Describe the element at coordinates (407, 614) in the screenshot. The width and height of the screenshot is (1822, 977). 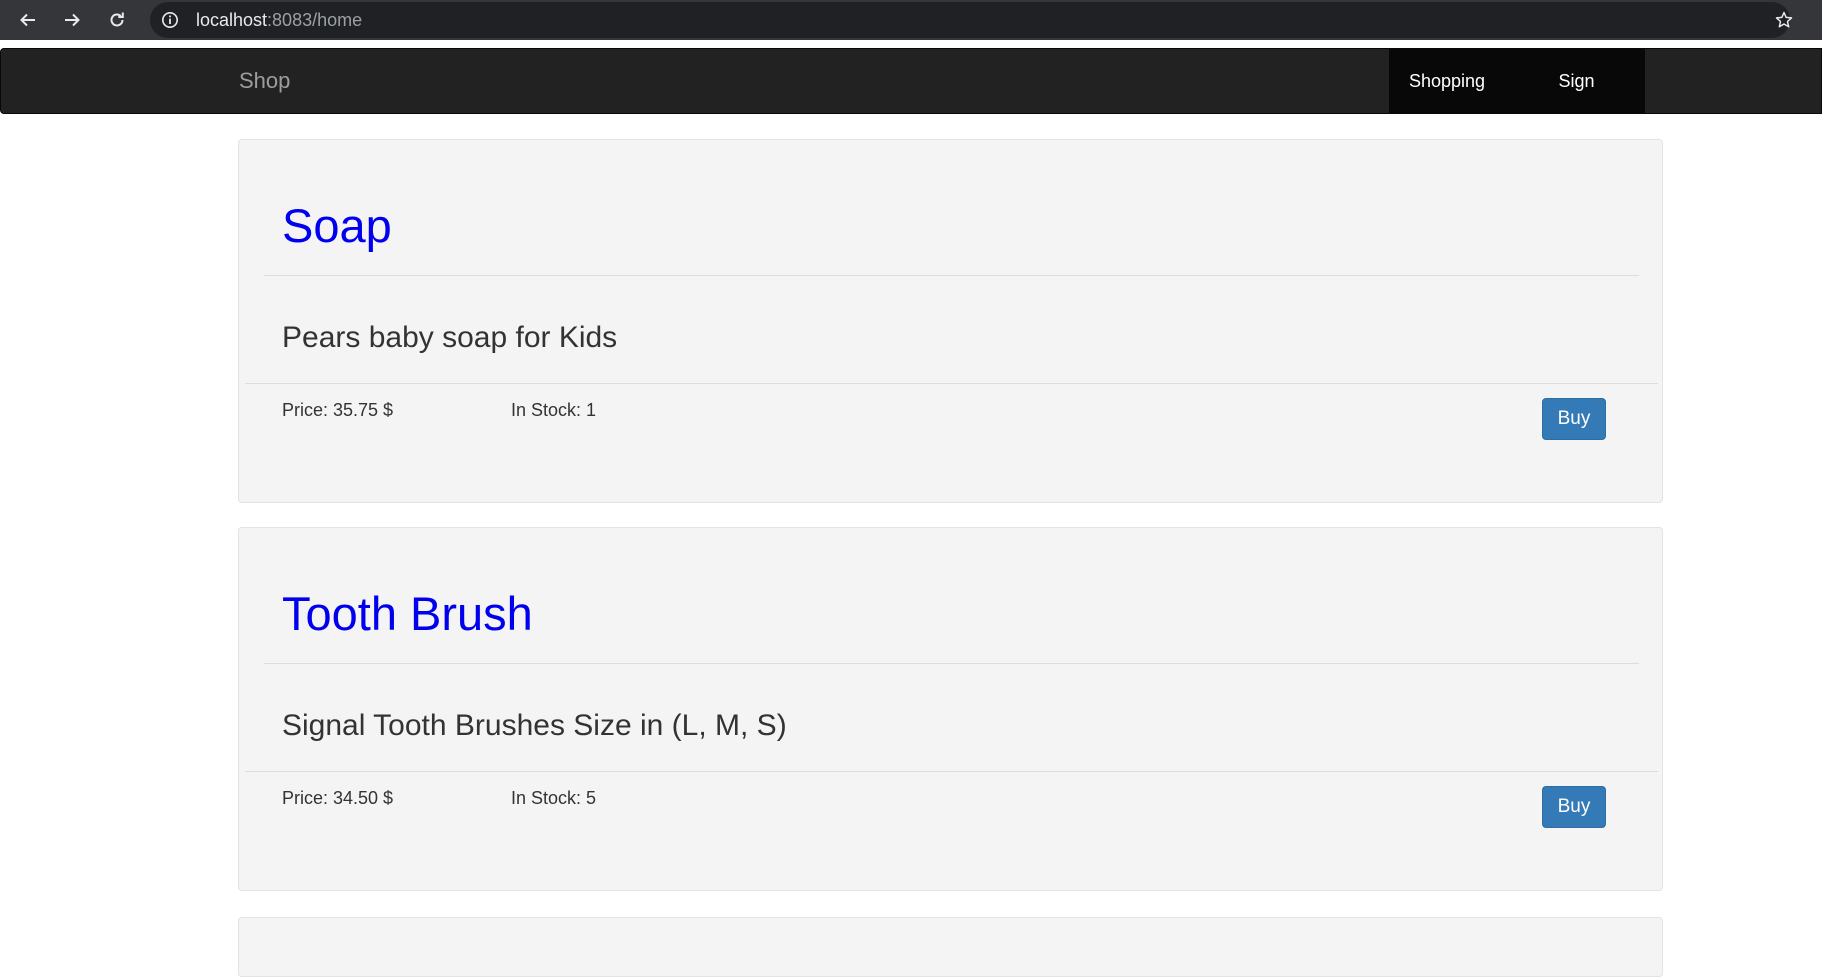
I see `product-title: Tooth Brush` at that location.